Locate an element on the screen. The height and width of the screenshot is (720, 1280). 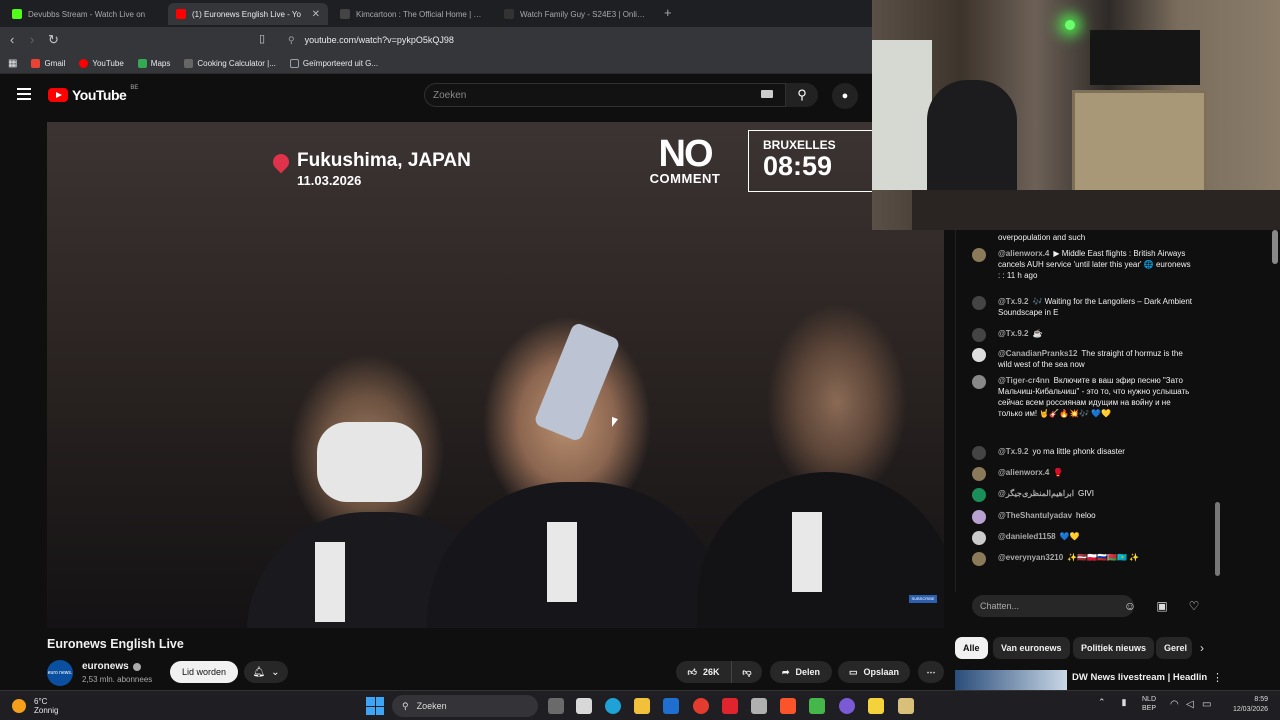
youtube-logo: YouTube BE is located at coordinates (93, 94).